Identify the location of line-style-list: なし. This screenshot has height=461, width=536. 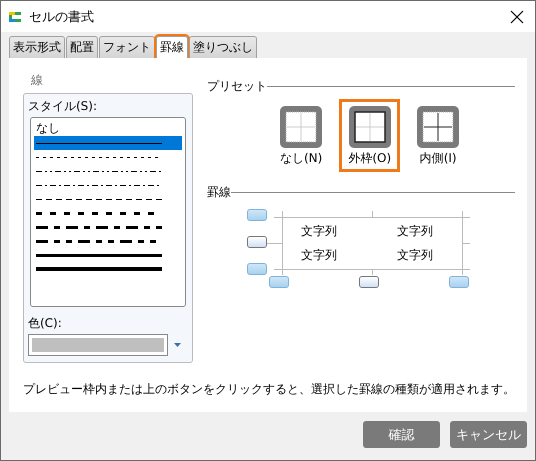
(108, 212).